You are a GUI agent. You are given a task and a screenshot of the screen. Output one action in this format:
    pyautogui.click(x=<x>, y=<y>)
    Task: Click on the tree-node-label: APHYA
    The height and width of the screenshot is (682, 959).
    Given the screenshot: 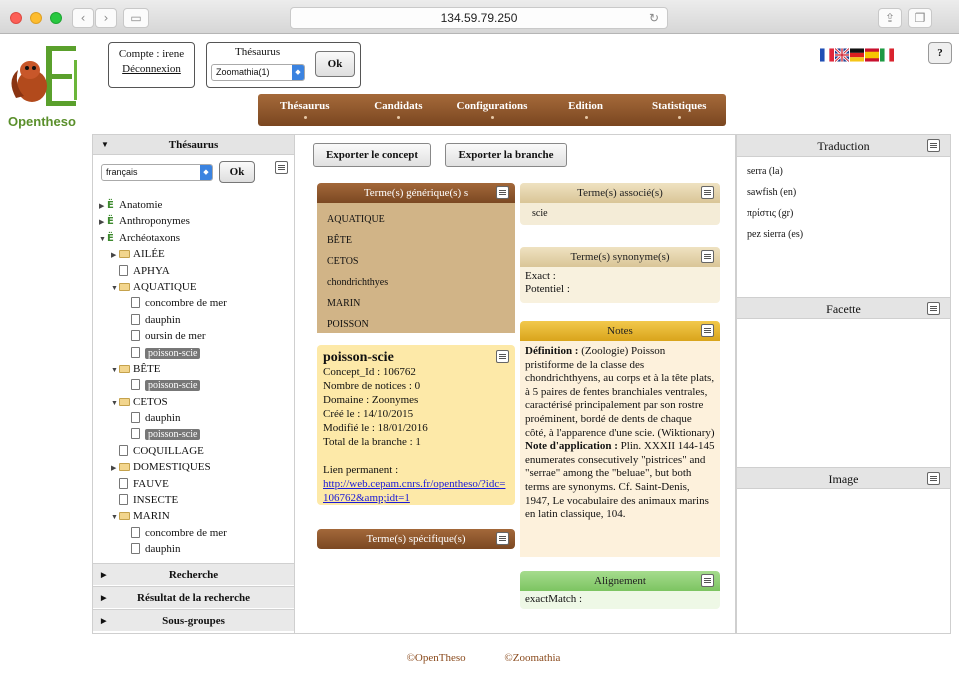 What is the action you would take?
    pyautogui.click(x=151, y=271)
    